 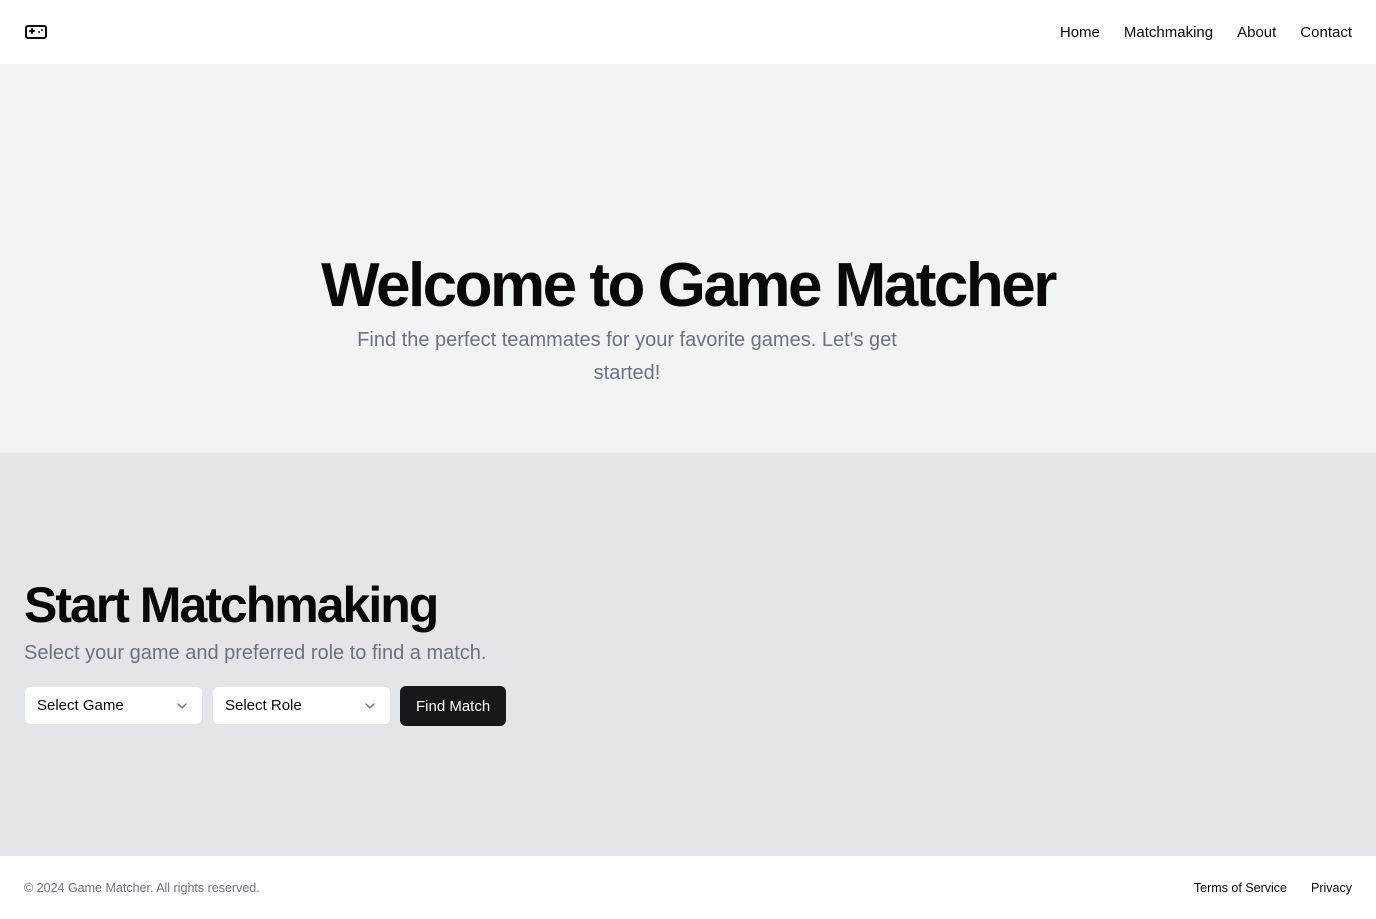 I want to click on gamepad-icon, so click(x=36, y=32).